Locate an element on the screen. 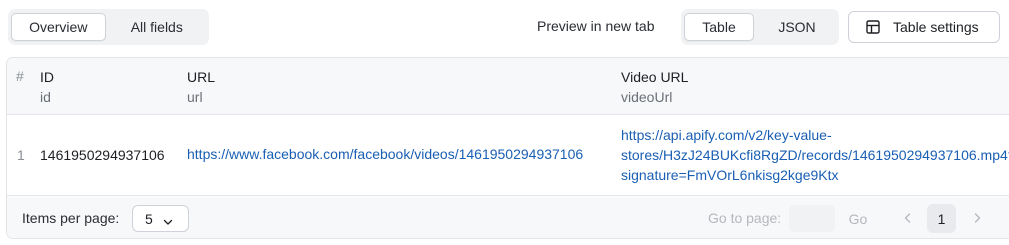 This screenshot has width=1009, height=245. tab-overview: Overview is located at coordinates (58, 27).